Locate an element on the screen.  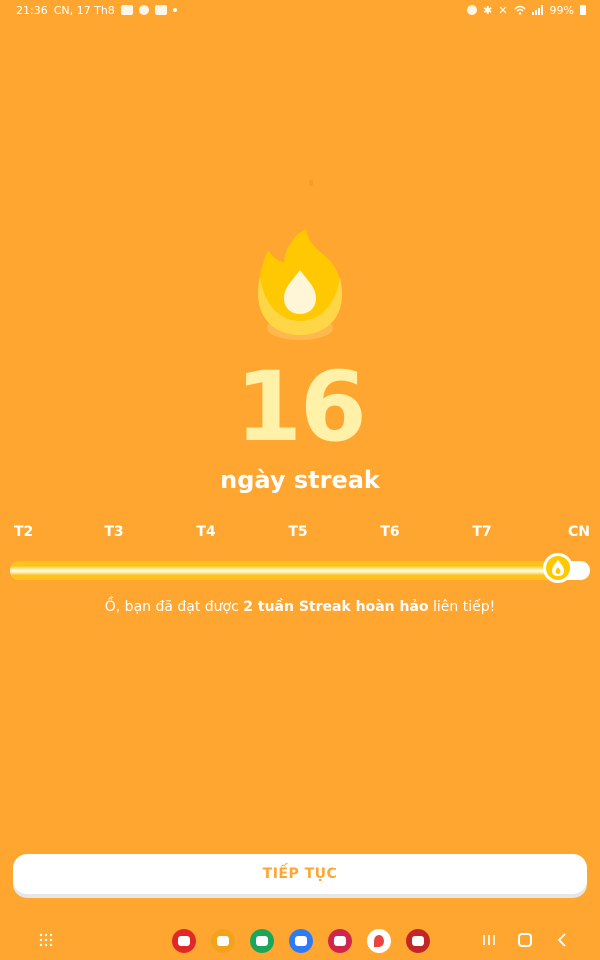
app-icon is located at coordinates (418, 941).